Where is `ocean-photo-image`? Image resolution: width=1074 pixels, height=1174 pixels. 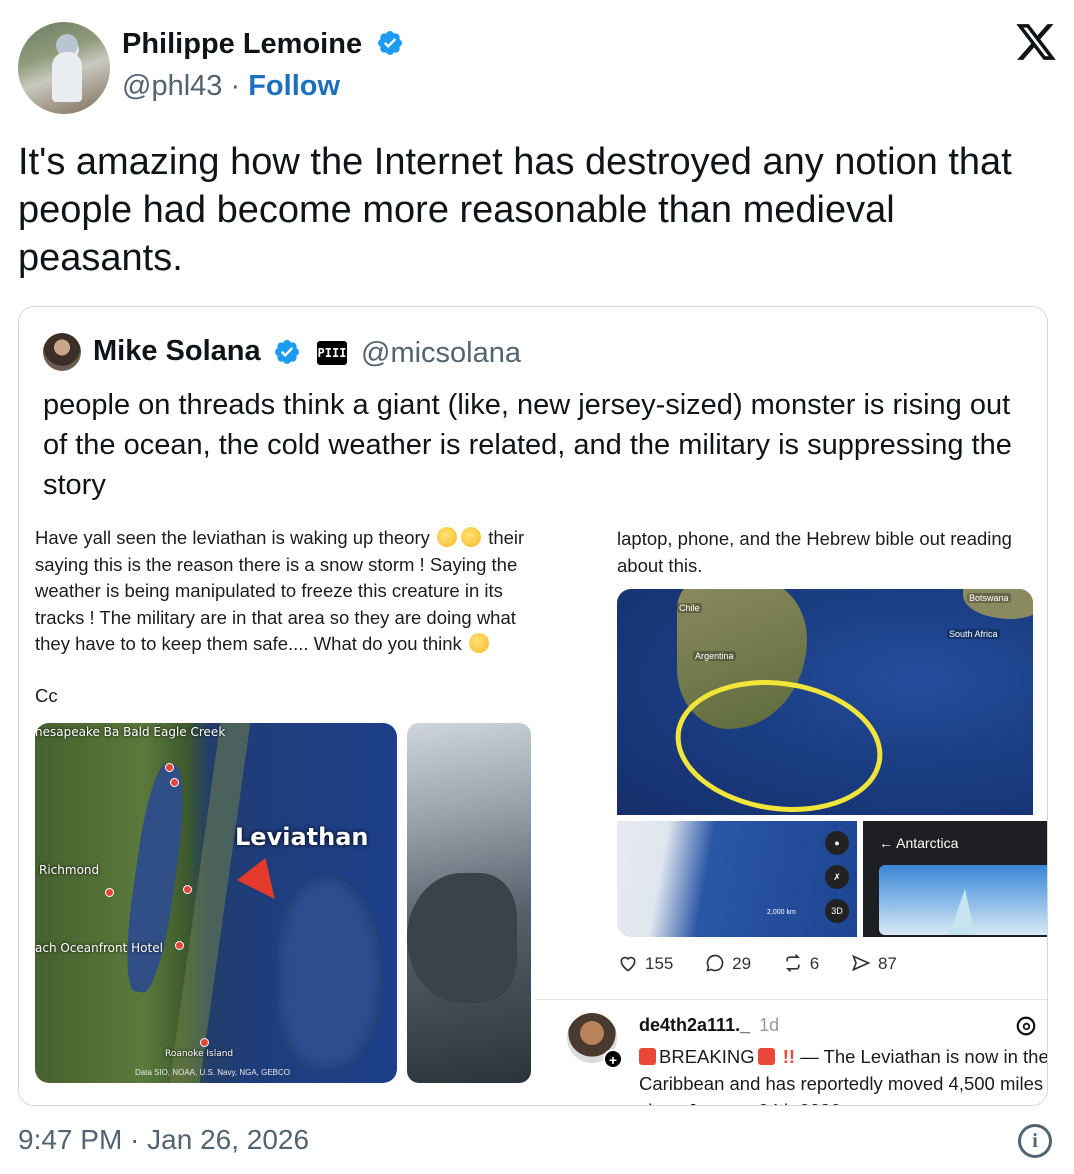
ocean-photo-image is located at coordinates (469, 903).